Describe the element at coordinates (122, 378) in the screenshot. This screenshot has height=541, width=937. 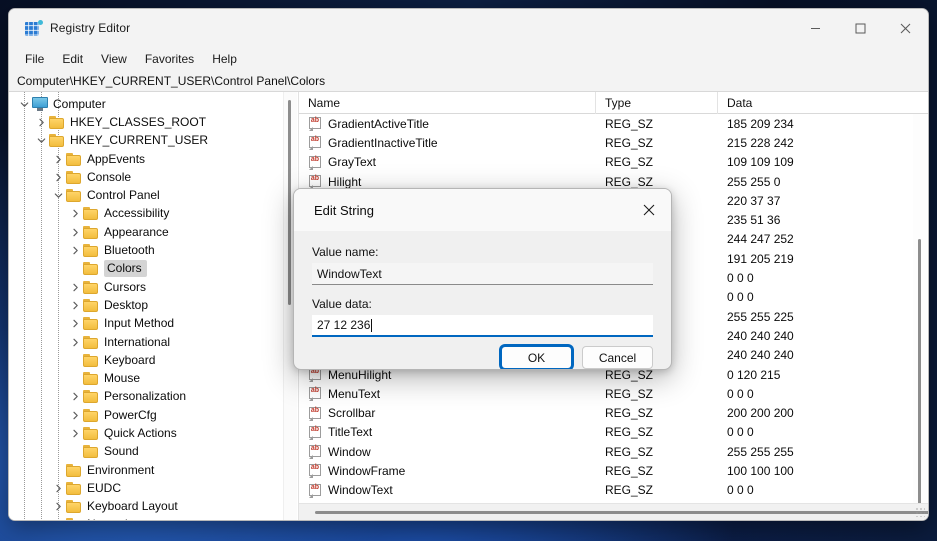
I see `tree-node-label: Mouse` at that location.